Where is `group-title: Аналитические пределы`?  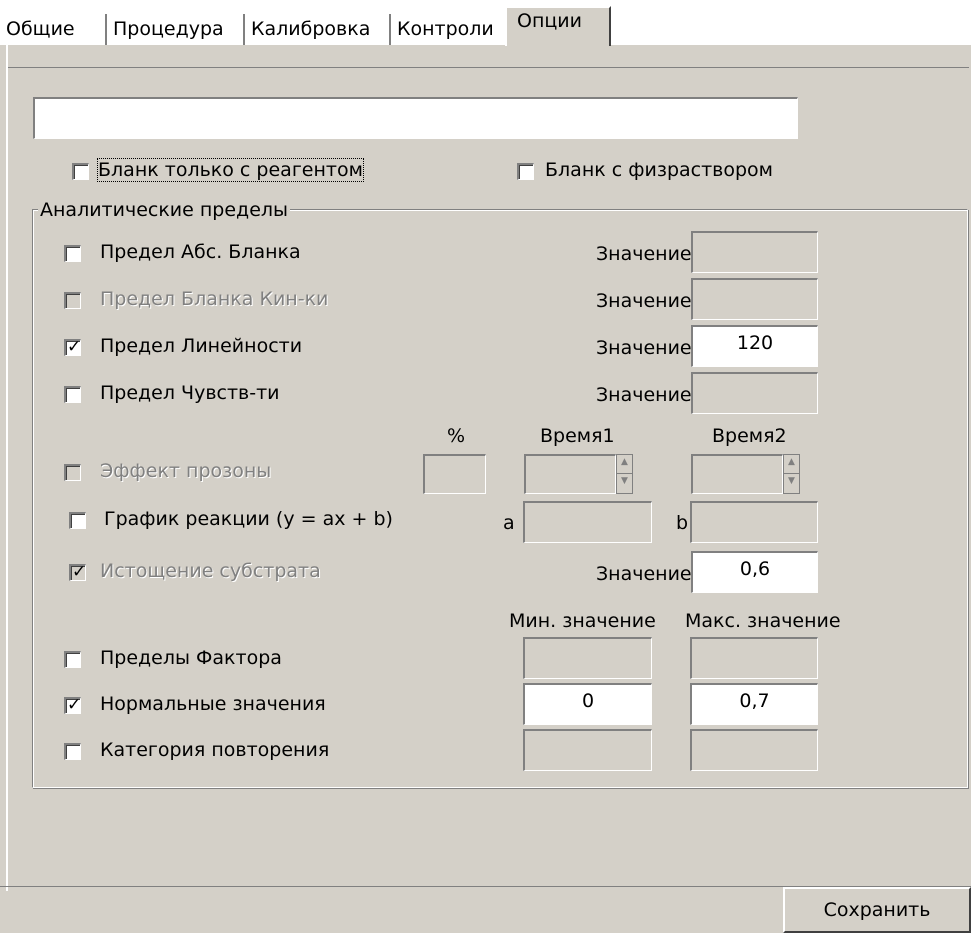 group-title: Аналитические пределы is located at coordinates (164, 210).